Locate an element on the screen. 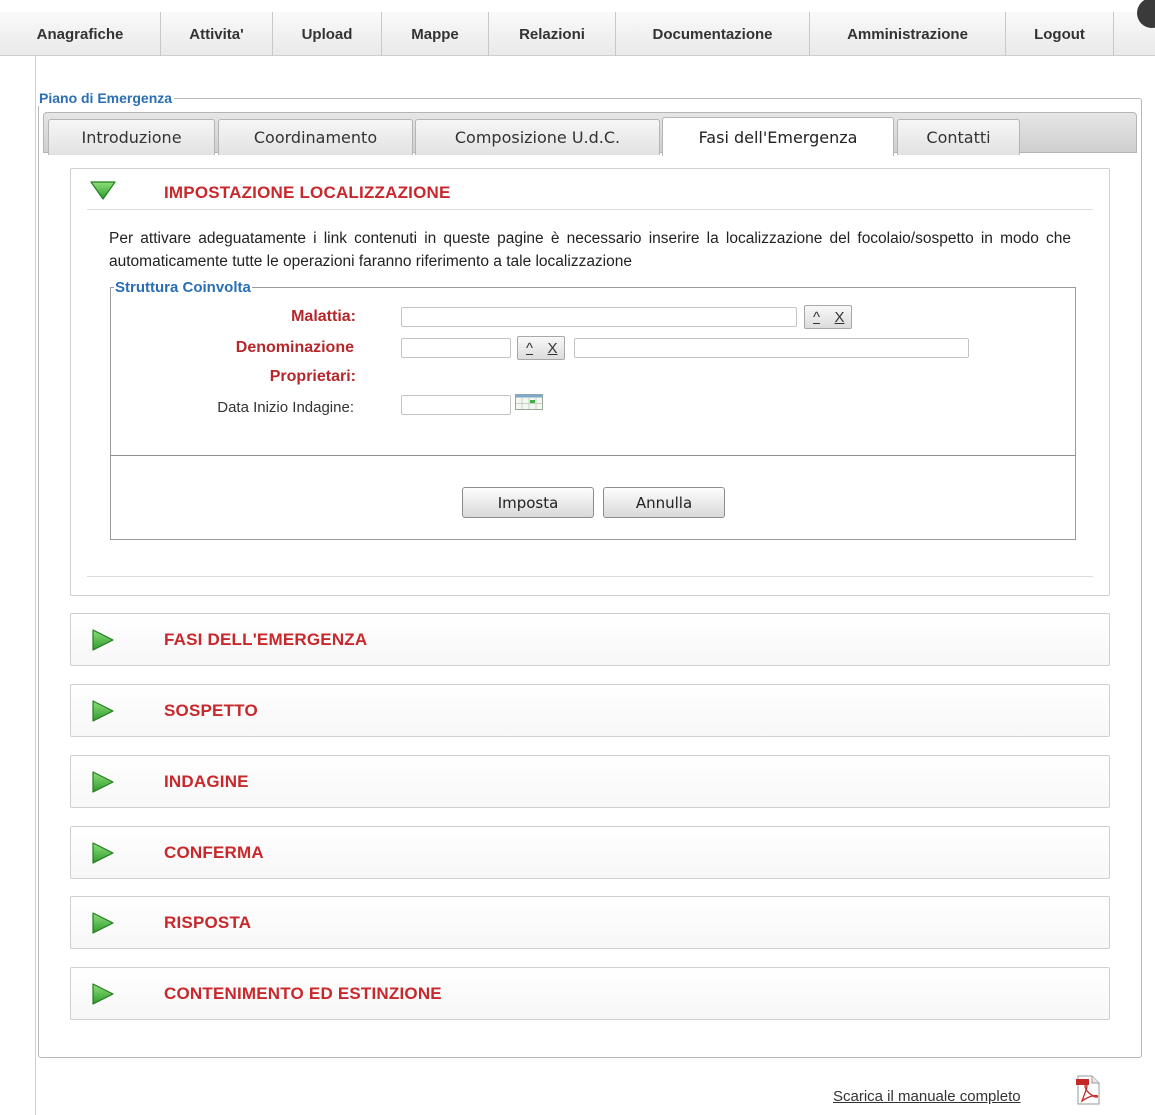 This screenshot has height=1115, width=1155. panel-header-risposta: RISPOSTA is located at coordinates (590, 923).